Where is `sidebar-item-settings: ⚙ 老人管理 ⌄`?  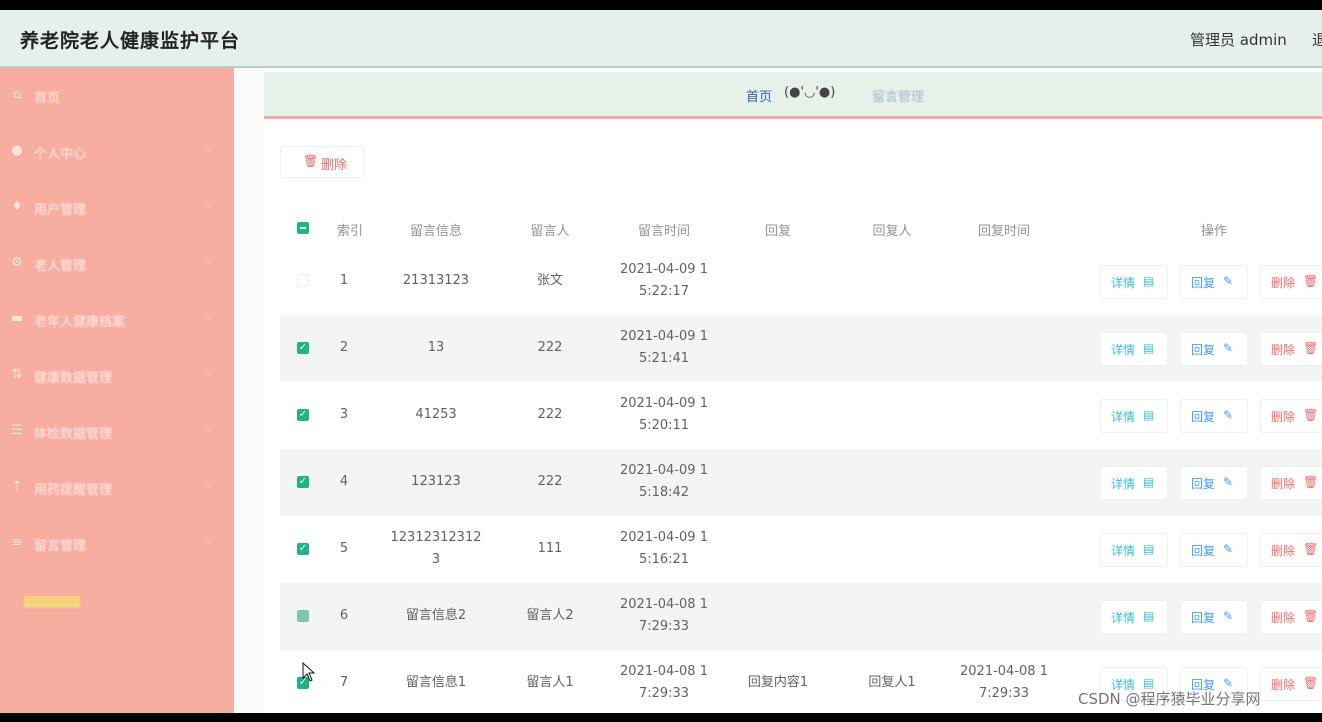
sidebar-item-settings: ⚙ 老人管理 ⌄ is located at coordinates (117, 264).